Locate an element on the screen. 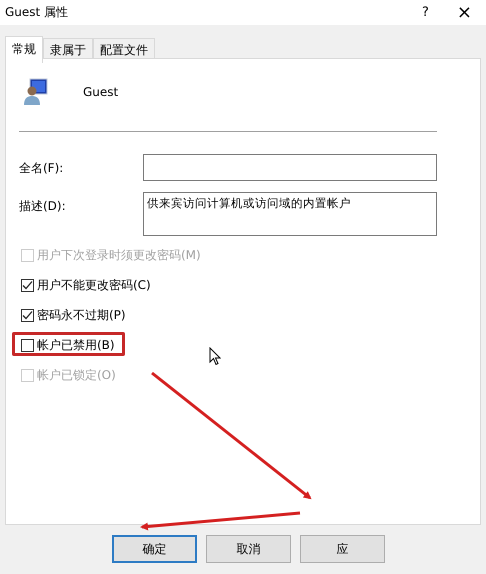  checkbox-label: 帐户已禁用(B) is located at coordinates (76, 345).